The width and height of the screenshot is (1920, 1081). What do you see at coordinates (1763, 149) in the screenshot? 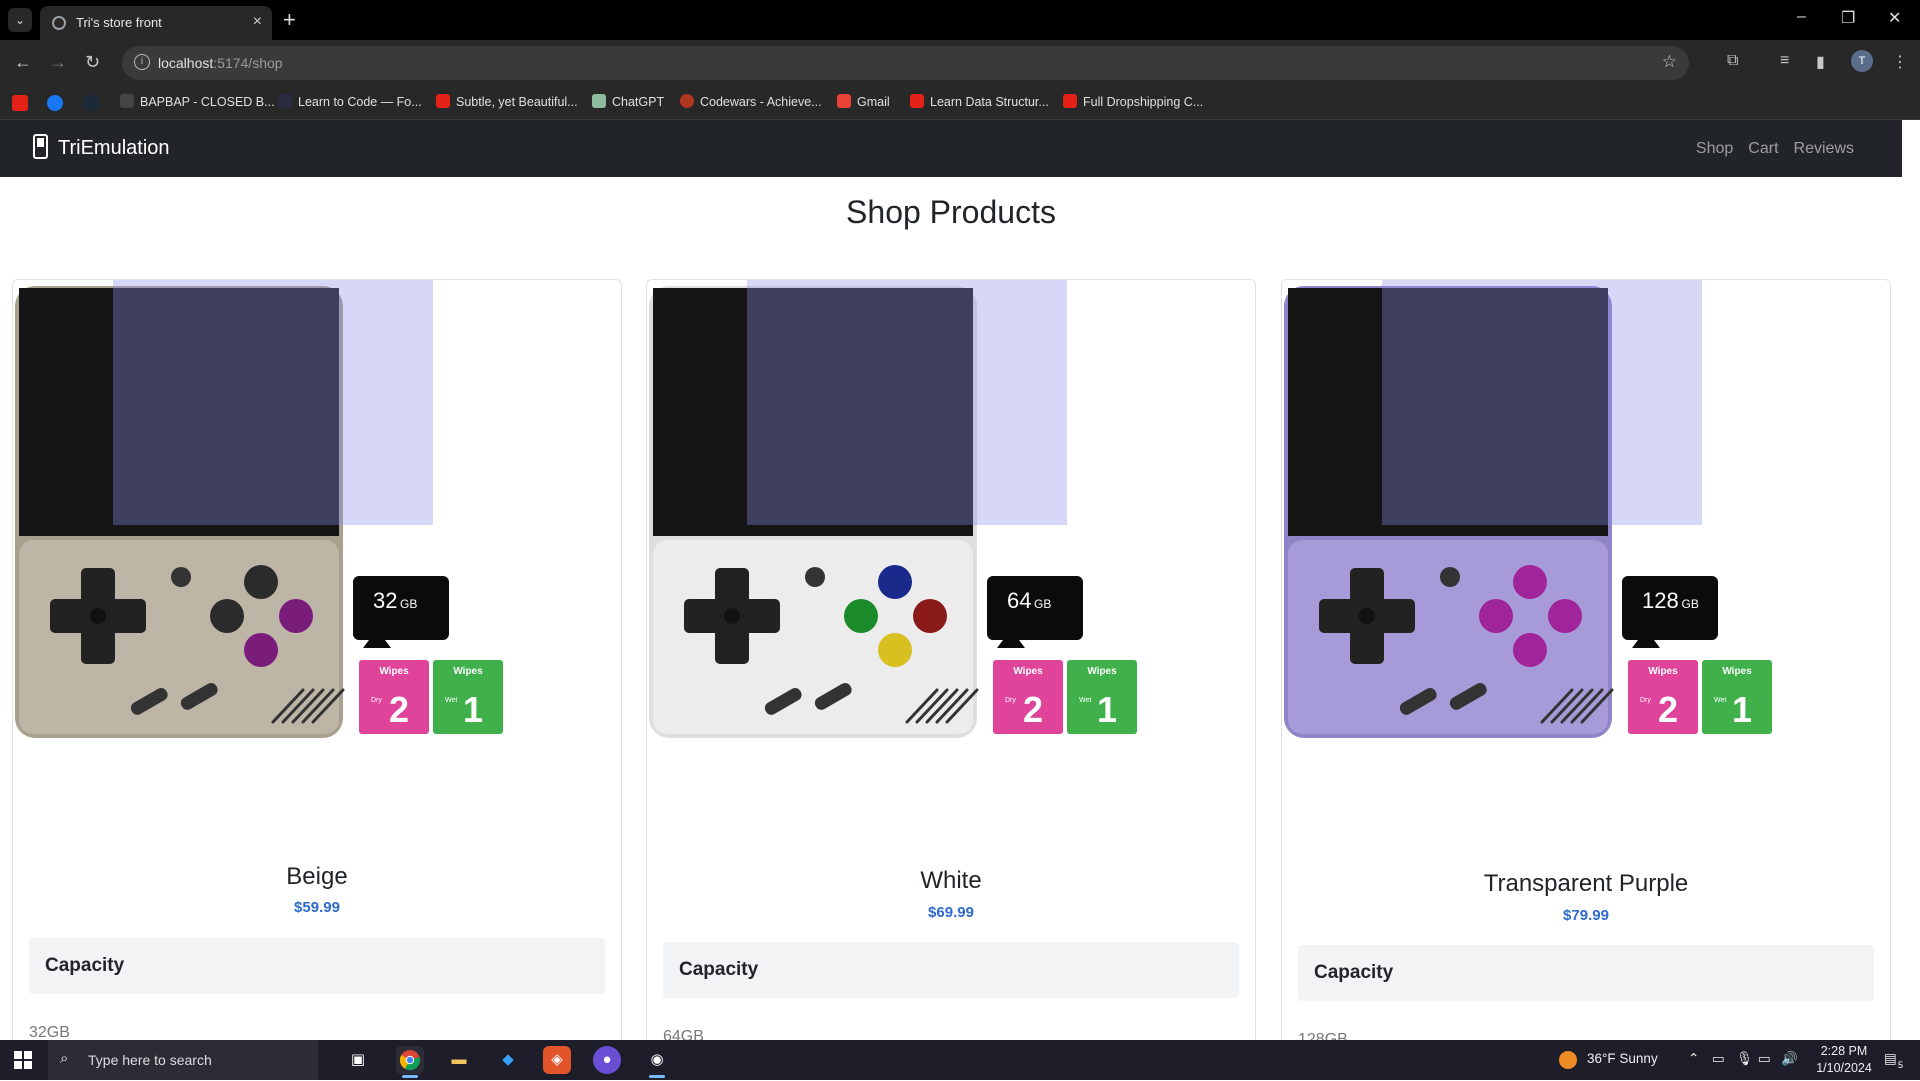
I see `nav-cart-link: Cart` at bounding box center [1763, 149].